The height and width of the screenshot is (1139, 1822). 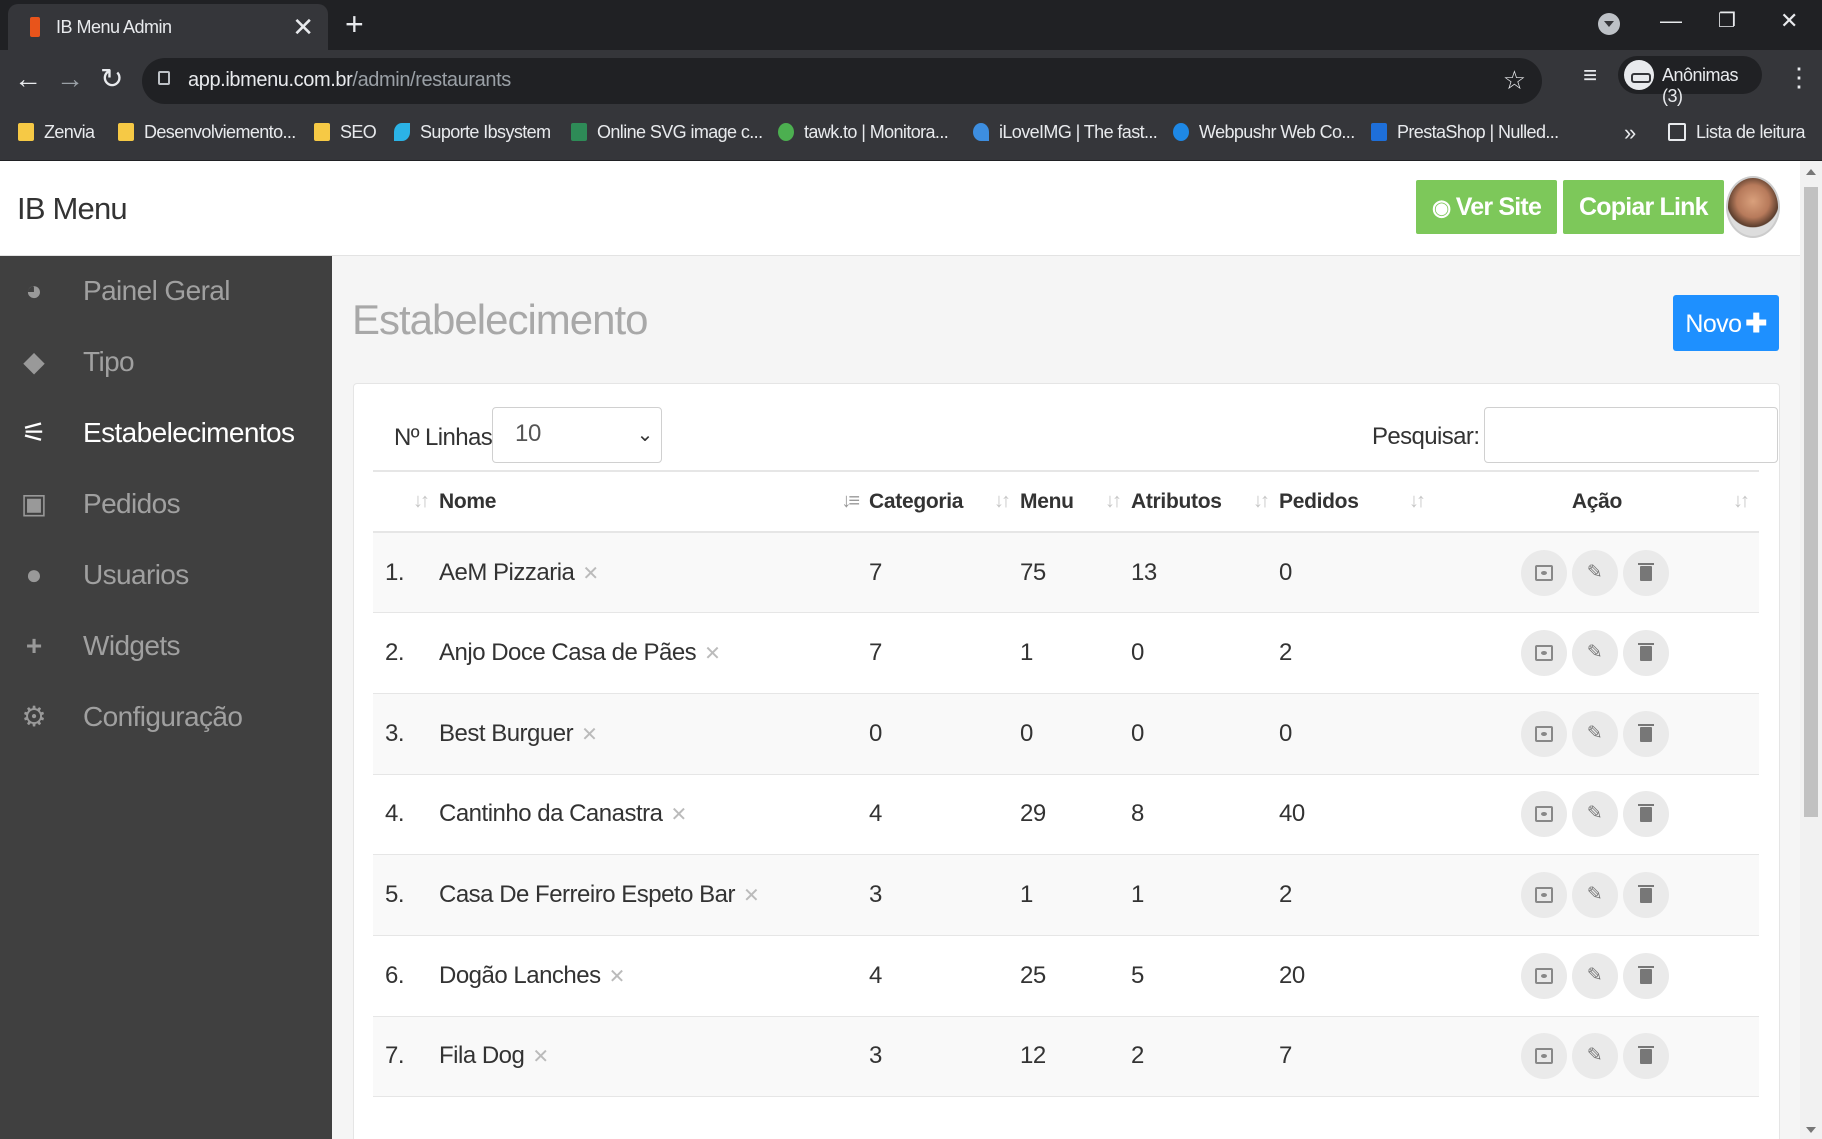 I want to click on column-header-acao: Ação ↓↑, so click(x=1597, y=501).